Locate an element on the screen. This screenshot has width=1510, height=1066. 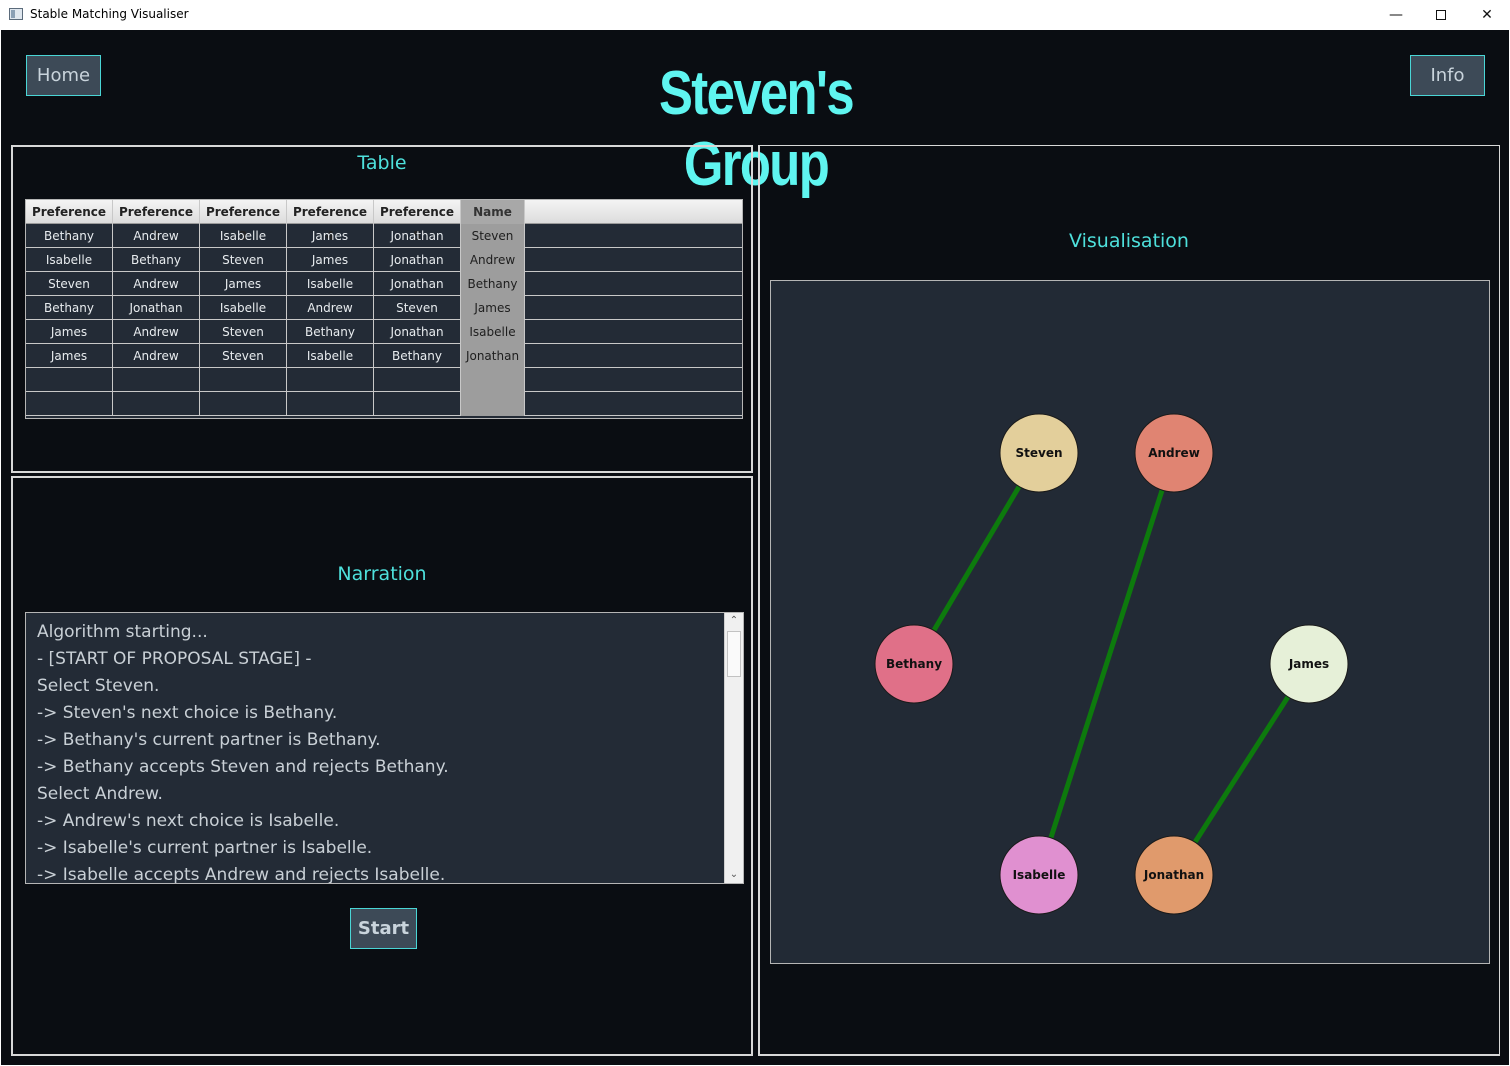
maximize-button is located at coordinates (1441, 15).